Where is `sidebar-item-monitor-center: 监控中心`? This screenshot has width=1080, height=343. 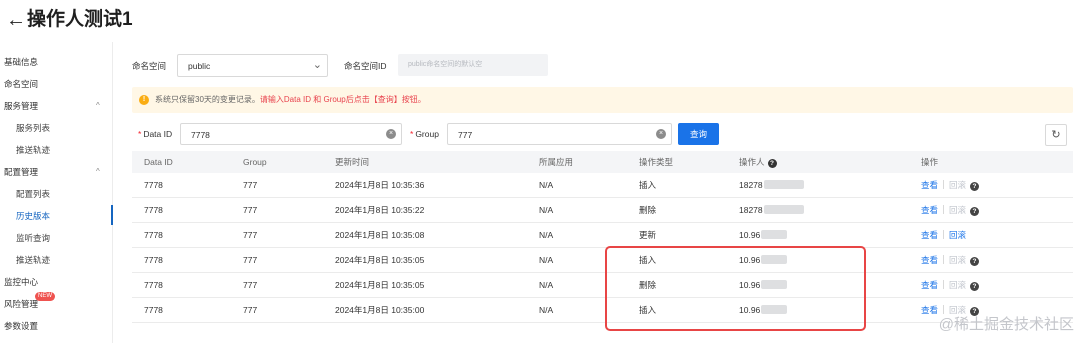 sidebar-item-monitor-center: 监控中心 is located at coordinates (21, 282).